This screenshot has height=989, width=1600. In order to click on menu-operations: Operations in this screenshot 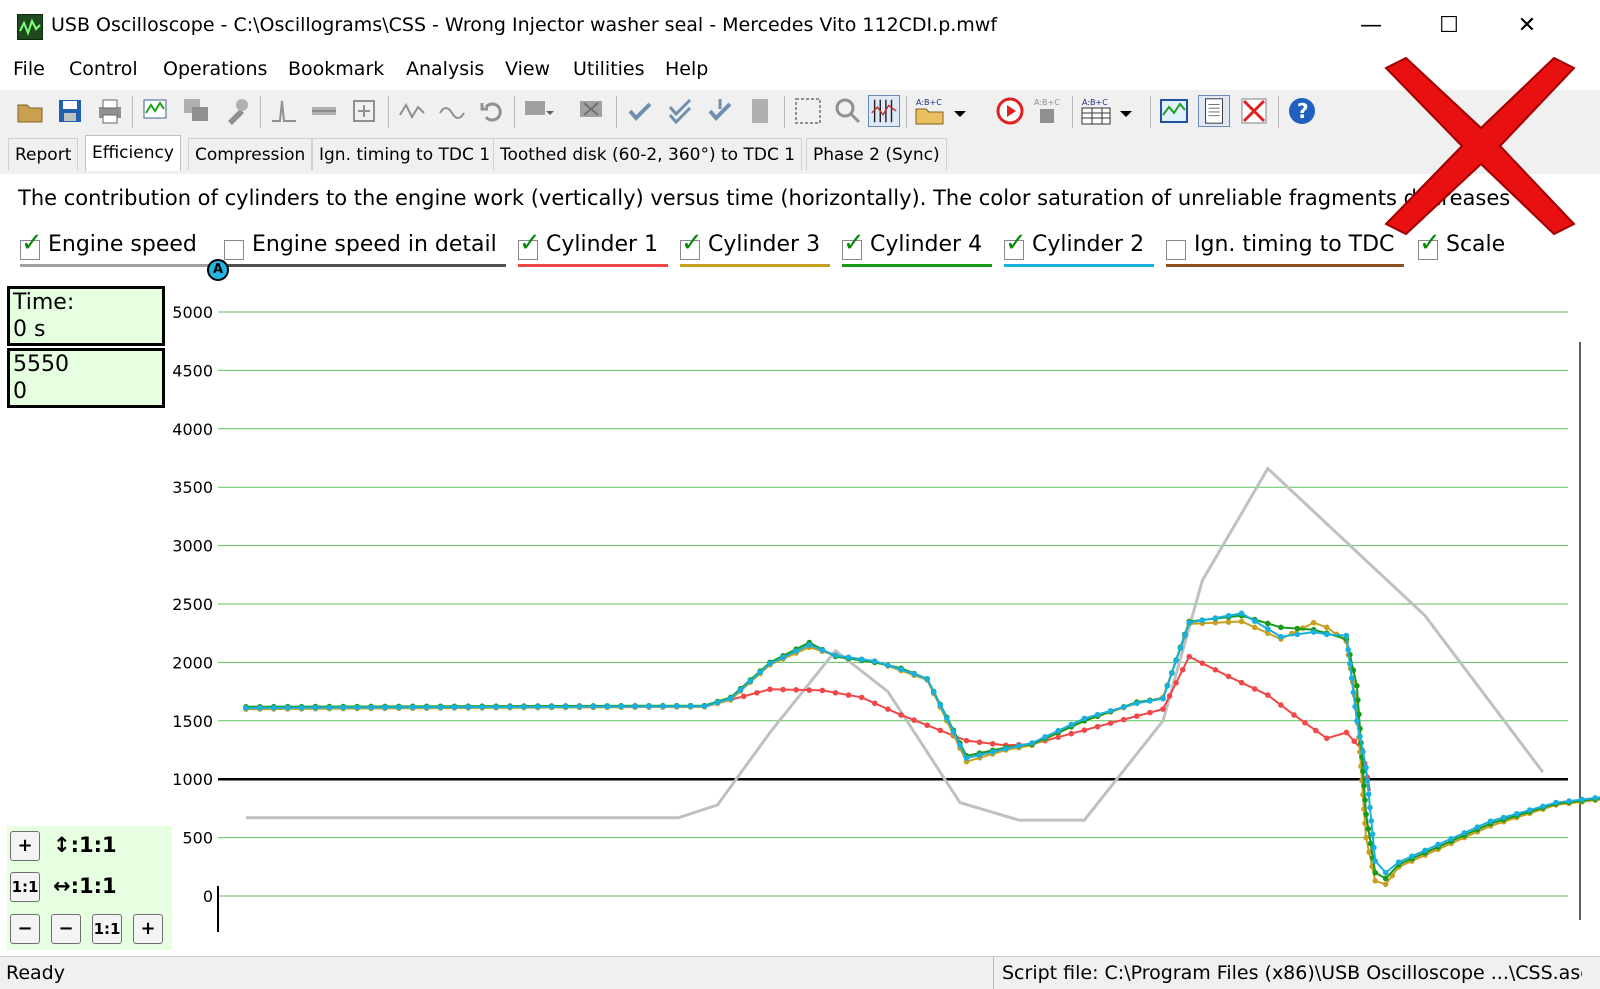, I will do `click(215, 69)`.